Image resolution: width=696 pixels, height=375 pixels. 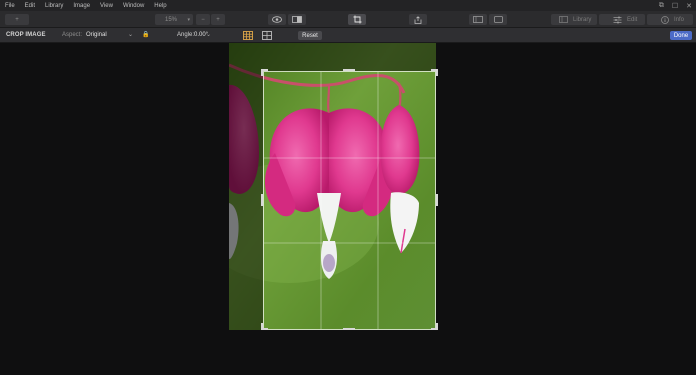 I want to click on main-toolbar: + 15% ▾ − + Library Edit Info, so click(x=348, y=19).